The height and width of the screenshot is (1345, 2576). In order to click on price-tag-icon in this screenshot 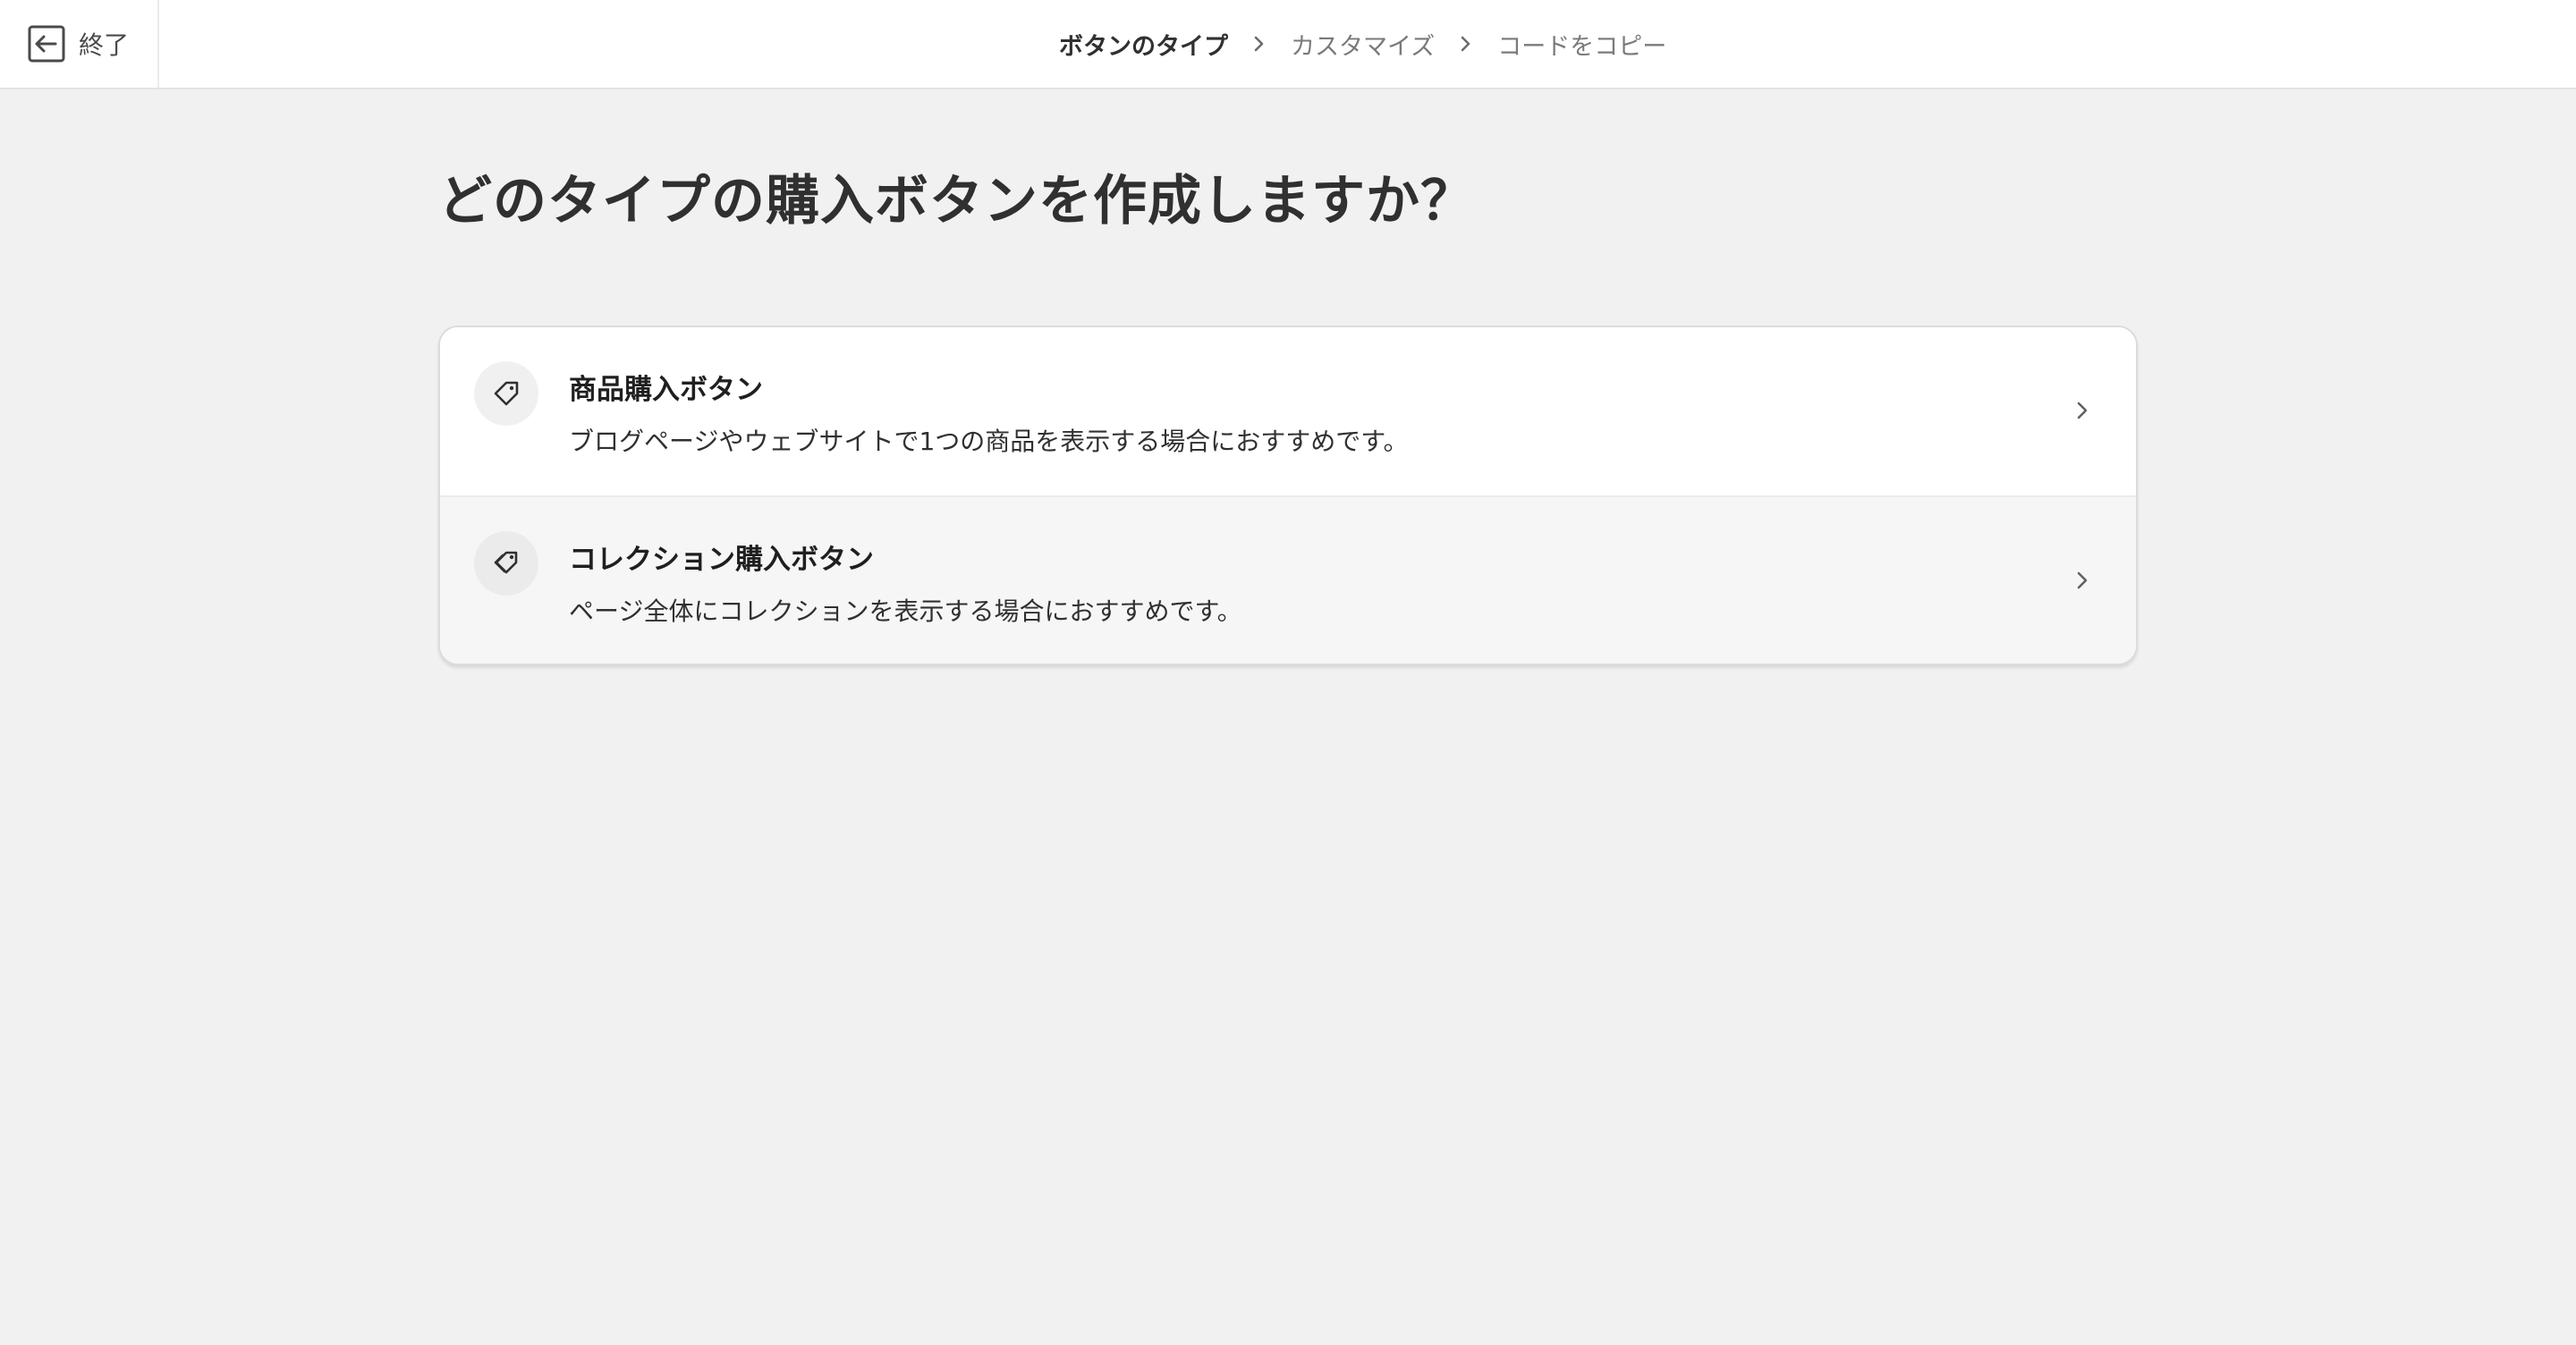, I will do `click(506, 393)`.